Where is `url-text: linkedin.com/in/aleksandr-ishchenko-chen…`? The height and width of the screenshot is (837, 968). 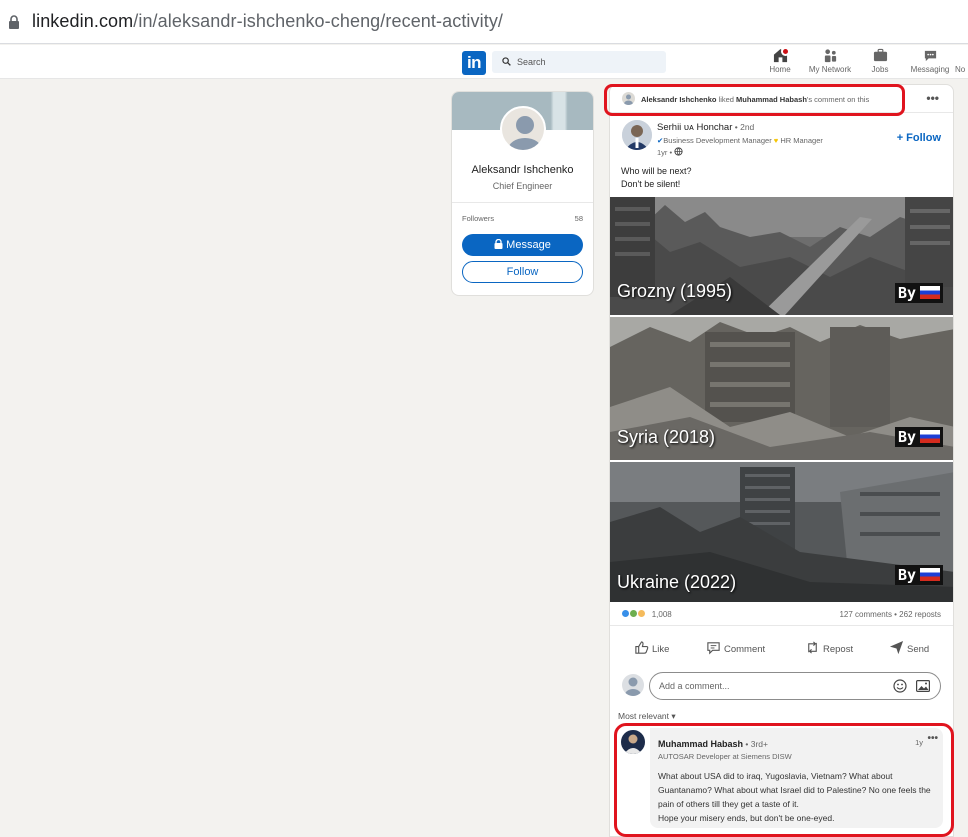
url-text: linkedin.com/in/aleksandr-ishchenko-chen… is located at coordinates (267, 21).